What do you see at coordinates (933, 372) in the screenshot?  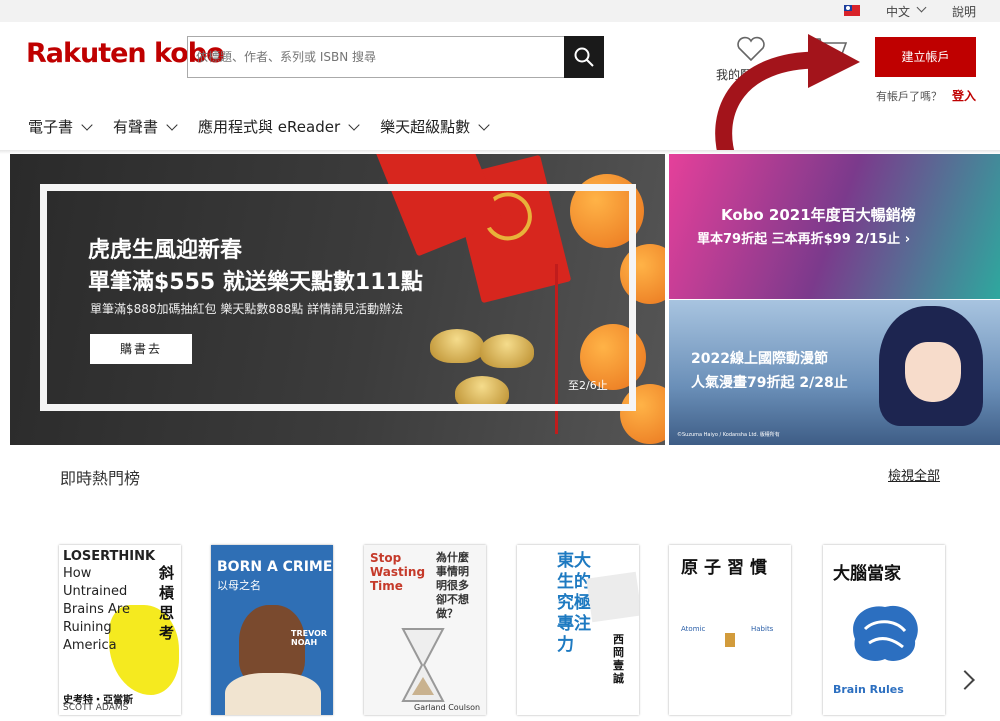 I see `anime-face-image` at bounding box center [933, 372].